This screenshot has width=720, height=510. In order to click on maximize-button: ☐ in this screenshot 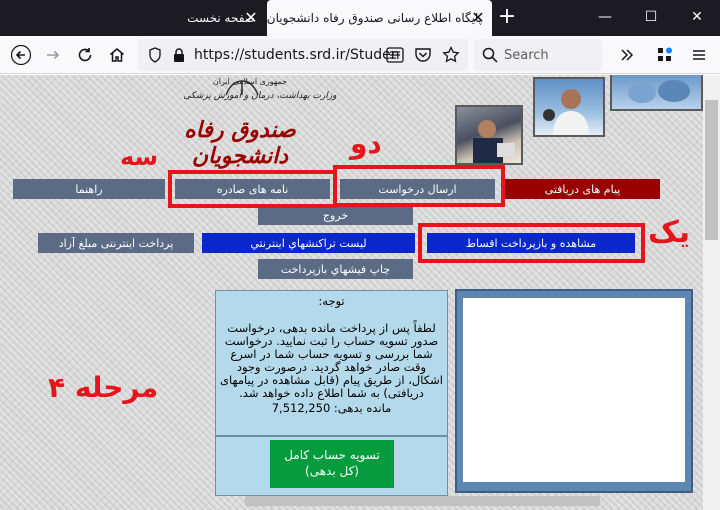, I will do `click(651, 18)`.